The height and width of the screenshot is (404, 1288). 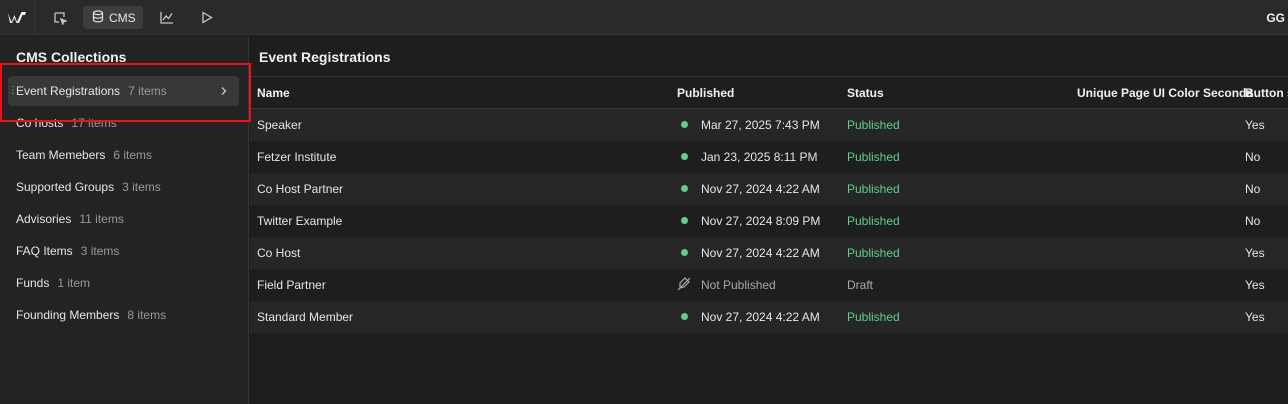 What do you see at coordinates (167, 17) in the screenshot?
I see `analytics-chart-icon` at bounding box center [167, 17].